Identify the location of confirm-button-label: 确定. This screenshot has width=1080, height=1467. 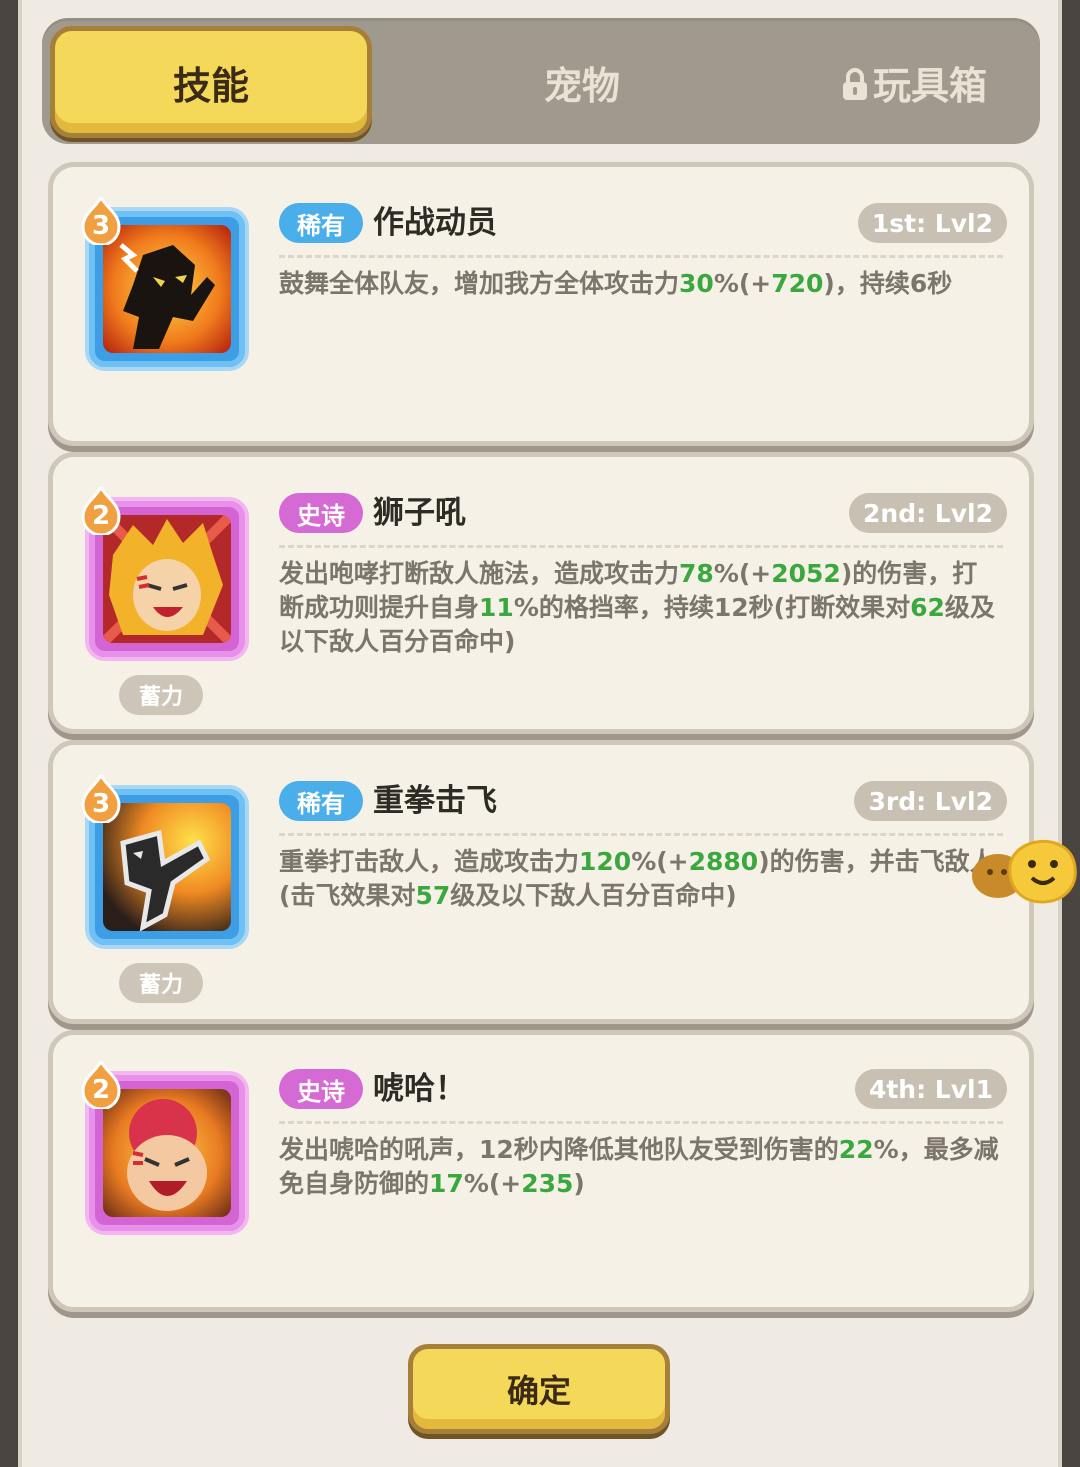
(538, 1391).